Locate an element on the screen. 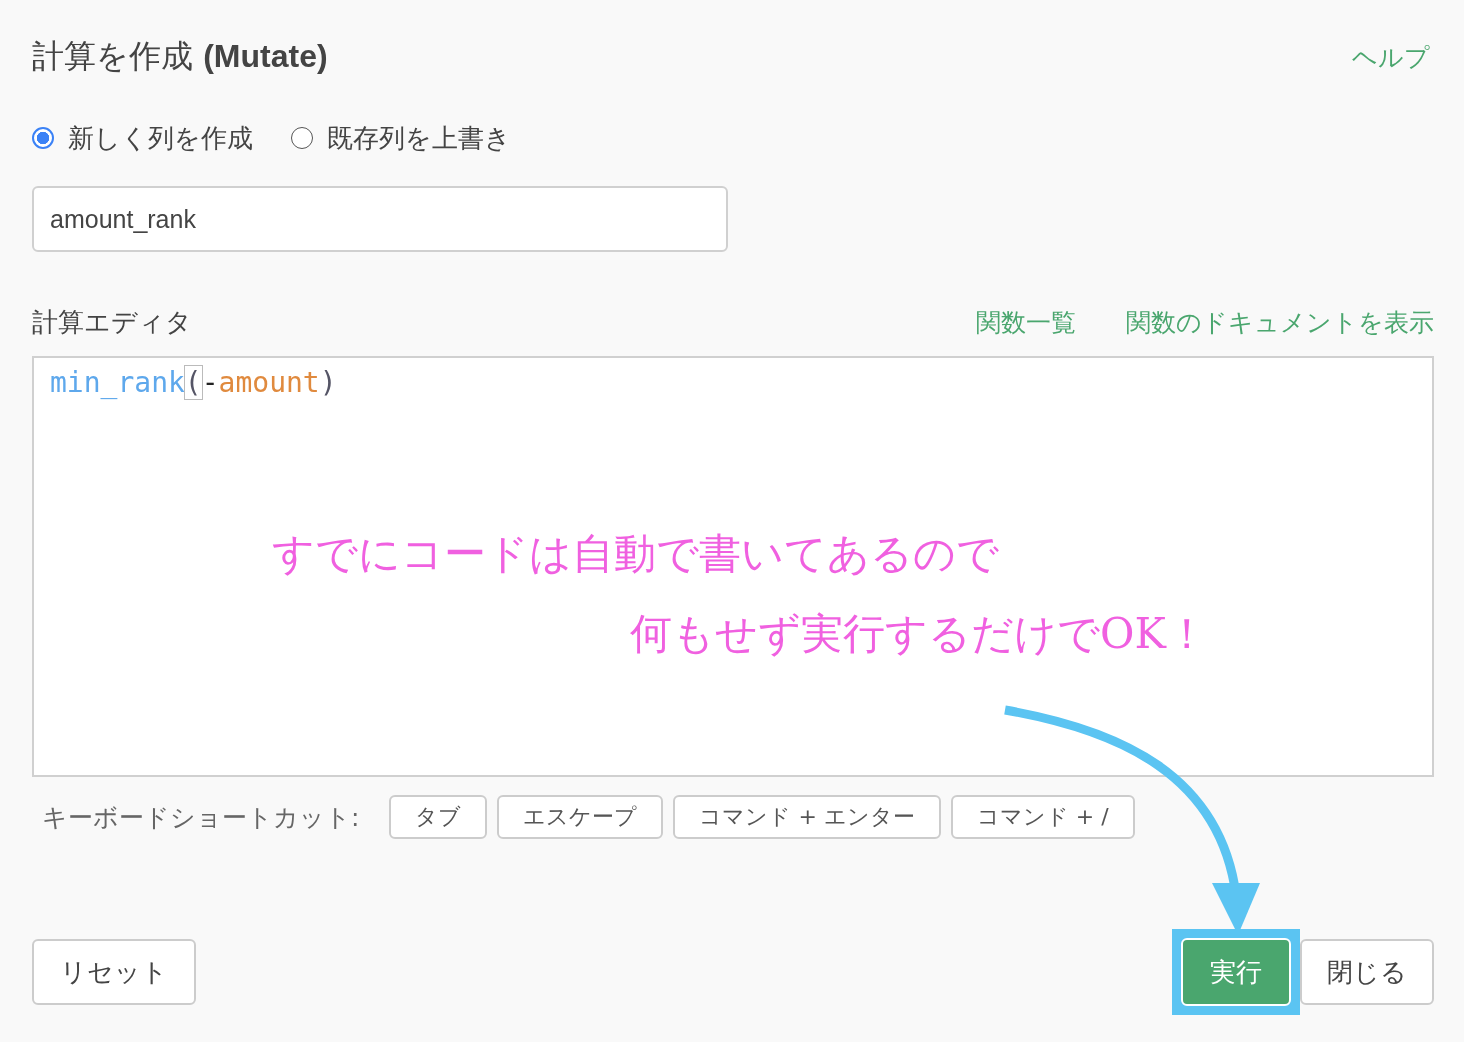 The width and height of the screenshot is (1464, 1042). editor-label: 計算エディタ is located at coordinates (112, 322).